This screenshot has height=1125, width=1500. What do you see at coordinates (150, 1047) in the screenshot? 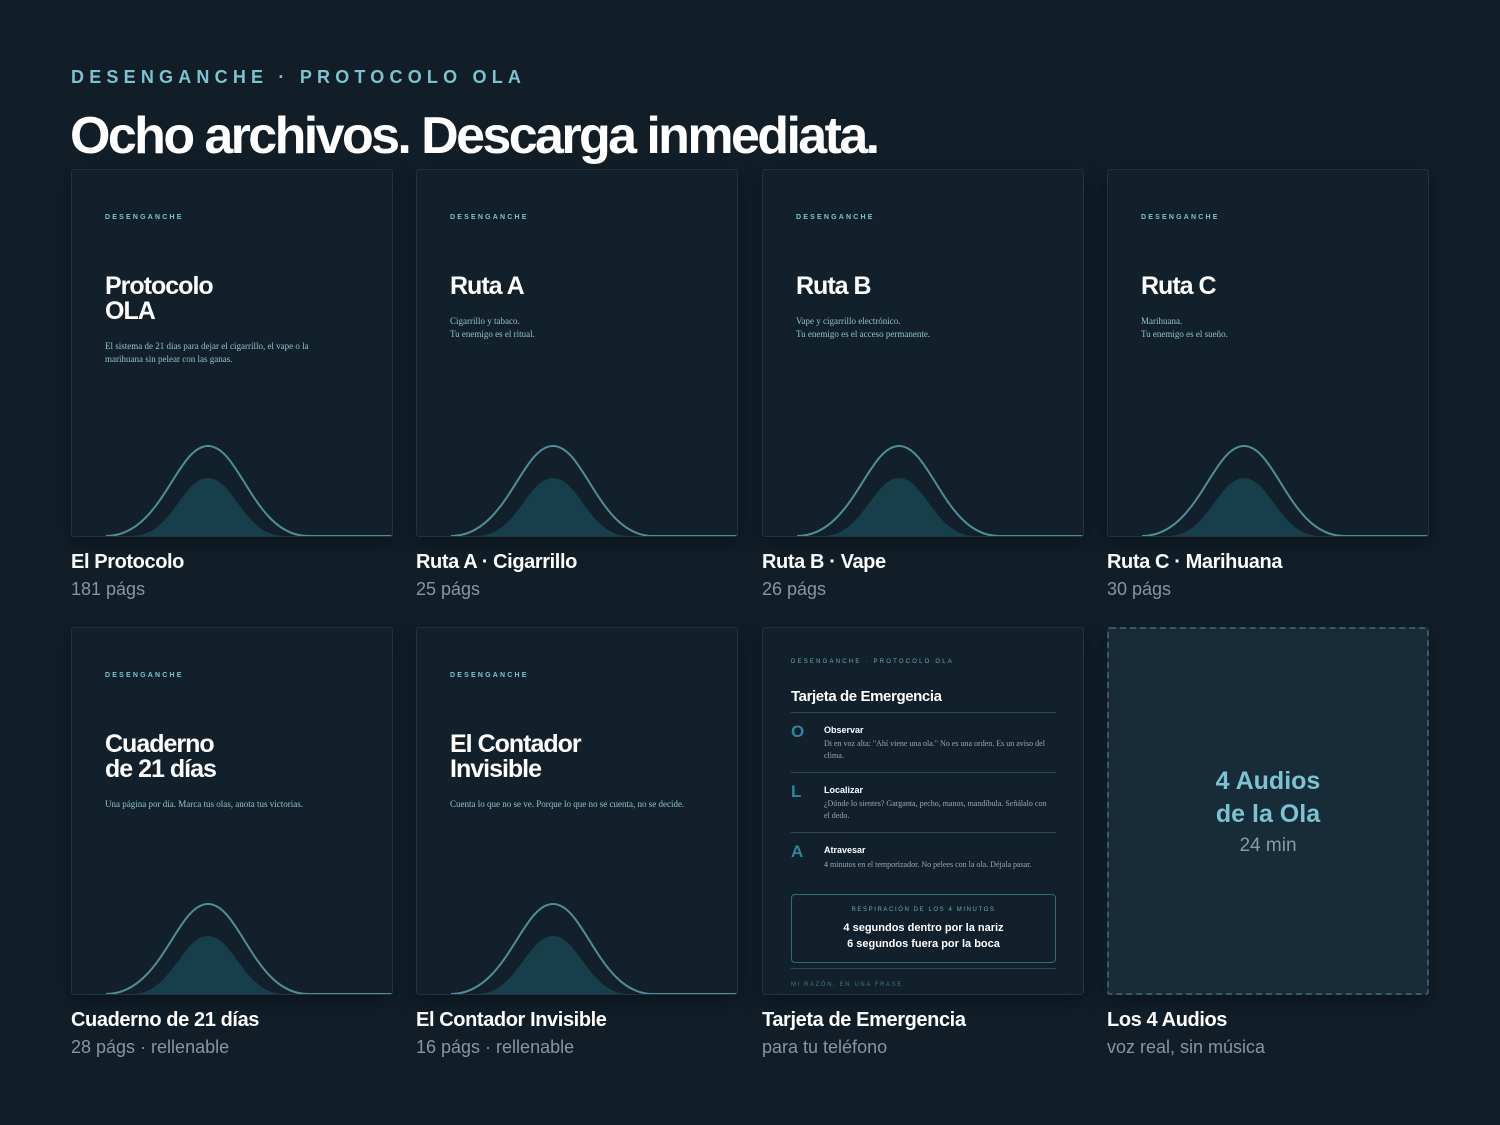
I see `file-meta: 28 págs · rellenable` at bounding box center [150, 1047].